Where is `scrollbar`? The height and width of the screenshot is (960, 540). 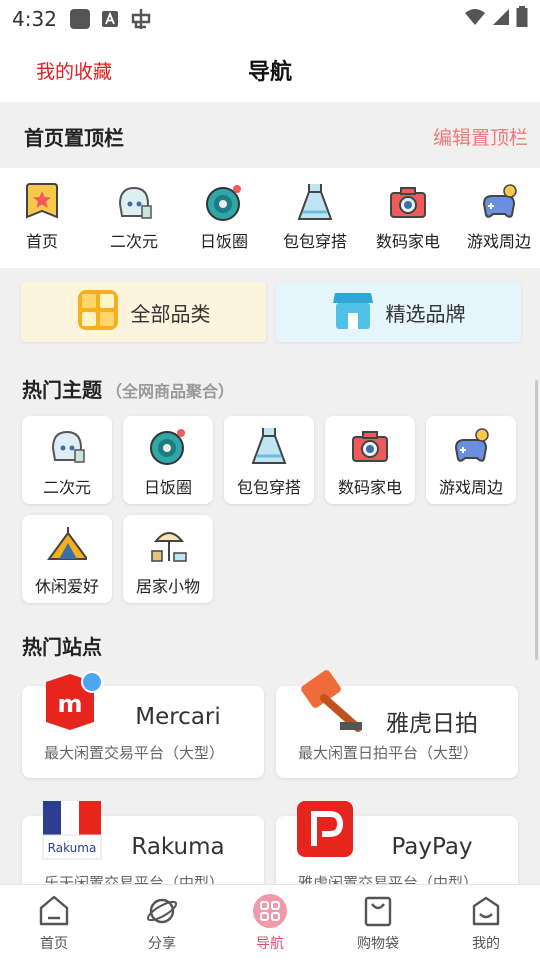 scrollbar is located at coordinates (536, 520).